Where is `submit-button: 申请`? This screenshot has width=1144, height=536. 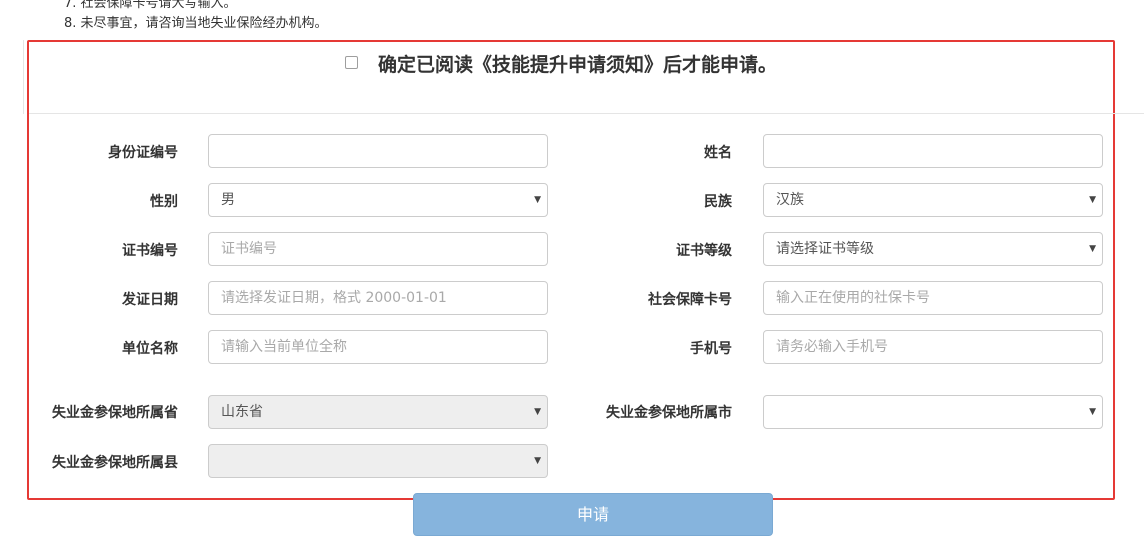 submit-button: 申请 is located at coordinates (593, 514).